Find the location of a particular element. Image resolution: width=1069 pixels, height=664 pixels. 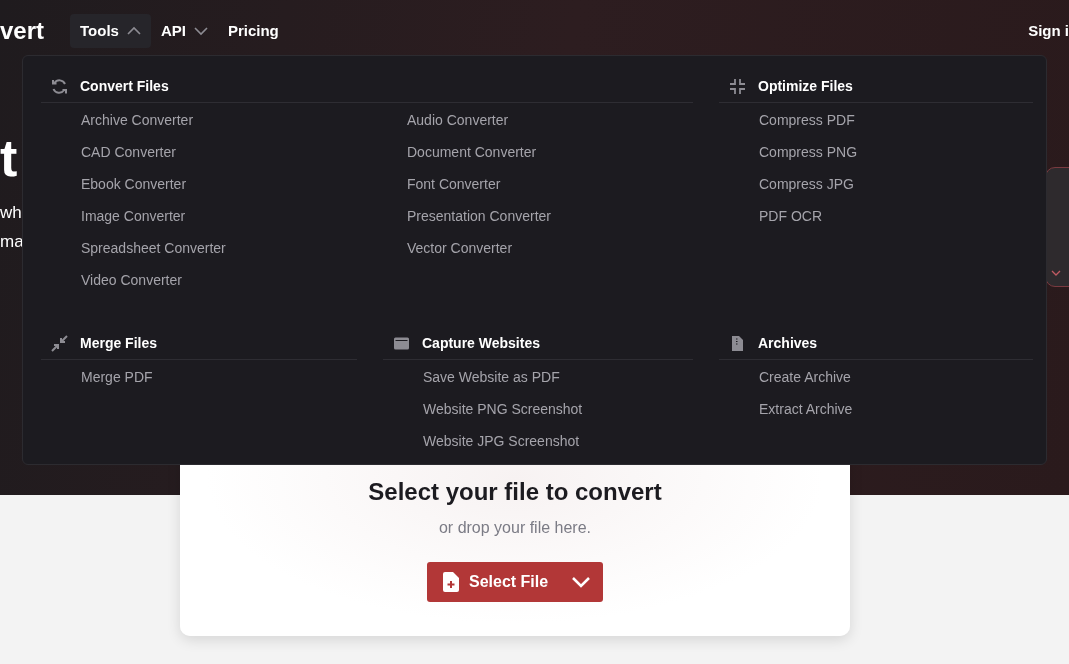

section-title: Convert Files is located at coordinates (124, 86).